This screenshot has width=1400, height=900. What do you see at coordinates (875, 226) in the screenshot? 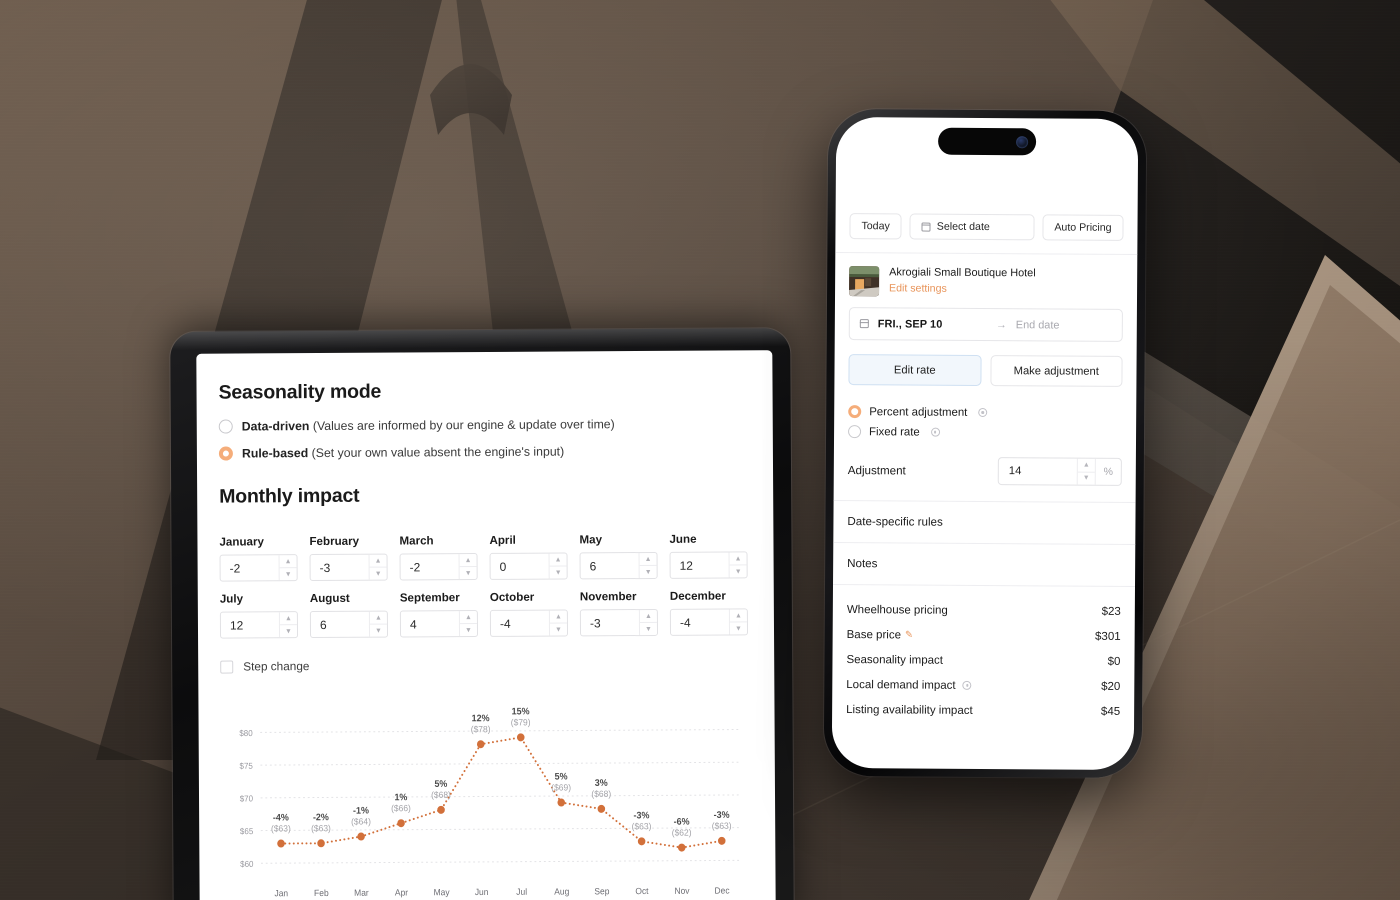
I see `today-button: Today` at bounding box center [875, 226].